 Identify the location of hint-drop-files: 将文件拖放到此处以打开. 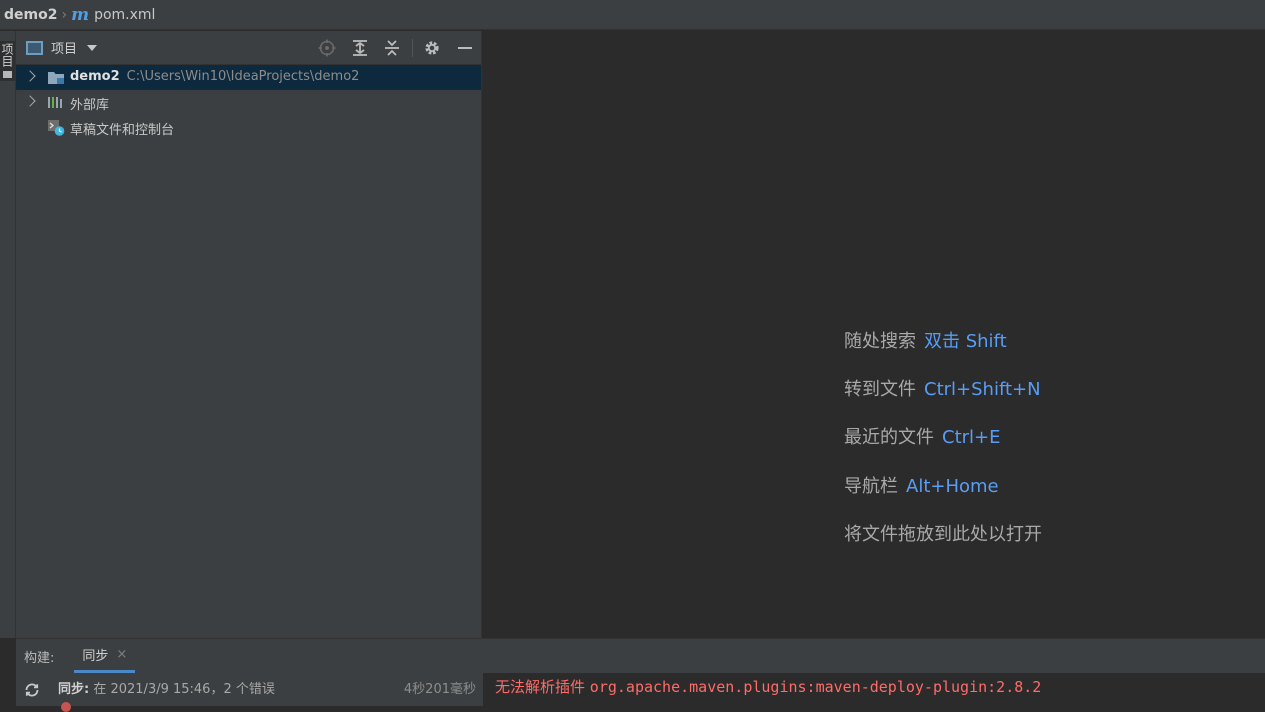
(943, 533).